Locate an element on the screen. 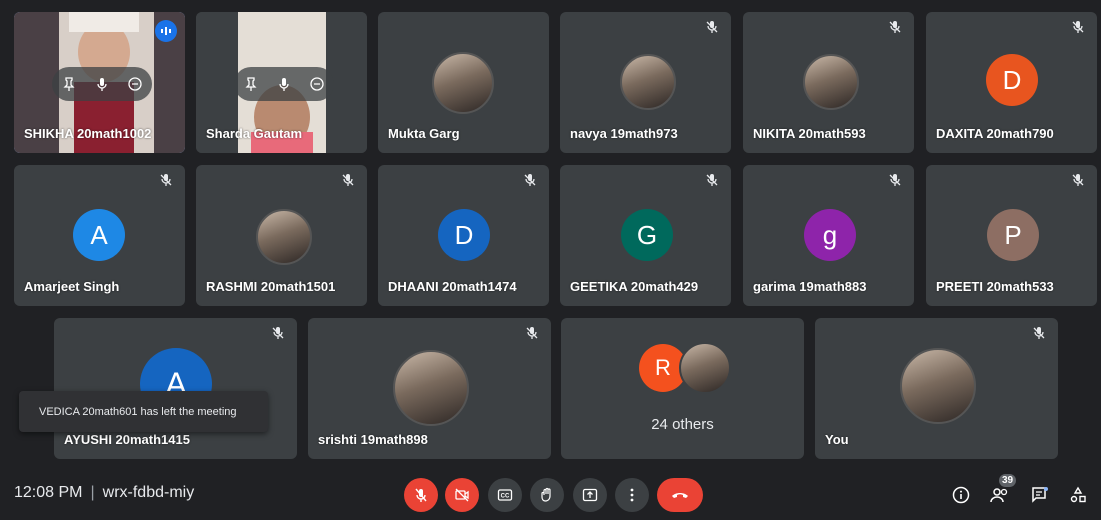 This screenshot has width=1101, height=520. notification-toast: VEDICA 20math601 has left the meeting is located at coordinates (143, 411).